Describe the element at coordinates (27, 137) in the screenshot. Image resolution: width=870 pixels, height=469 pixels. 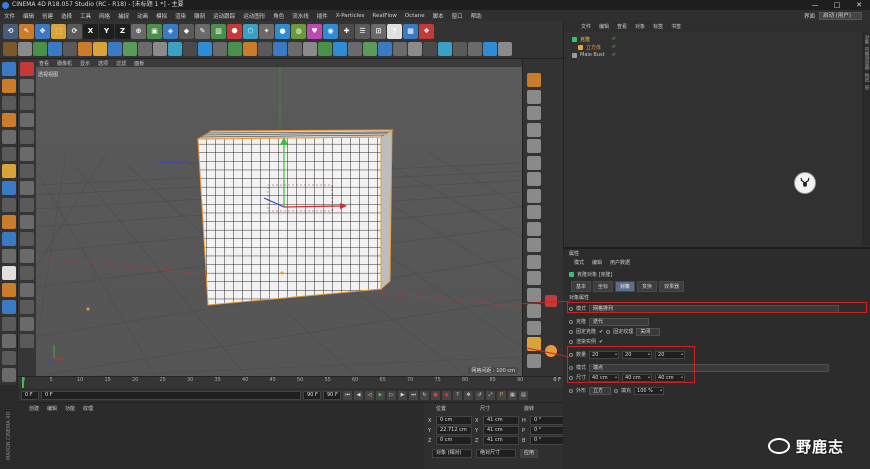
I see `mode-tool-4-icon` at that location.